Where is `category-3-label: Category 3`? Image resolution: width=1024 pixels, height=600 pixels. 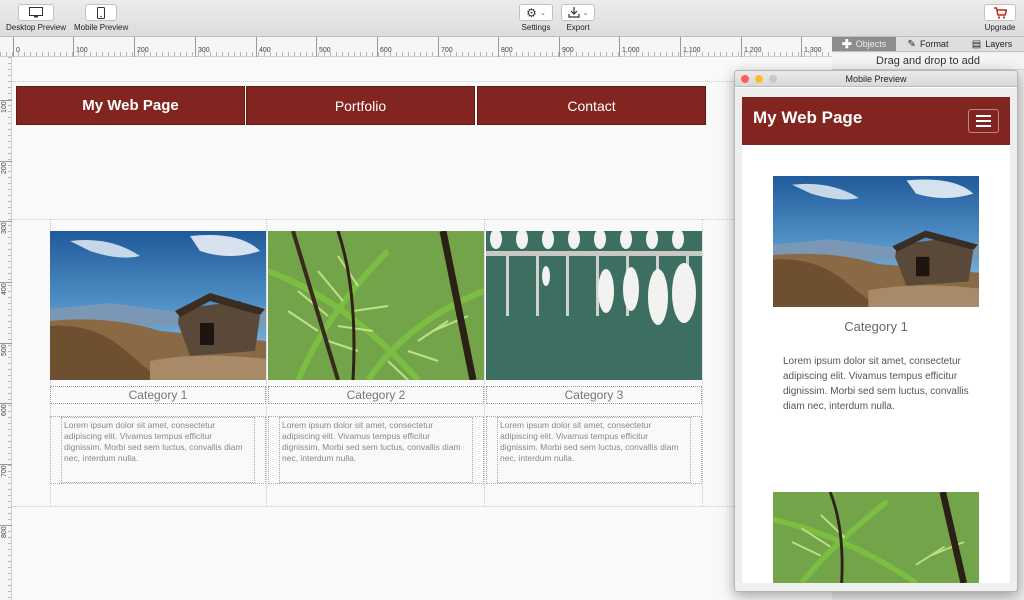
category-3-label: Category 3 is located at coordinates (594, 395).